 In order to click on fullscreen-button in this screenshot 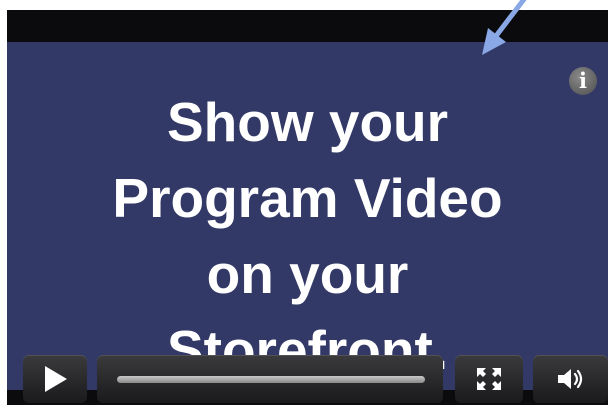, I will do `click(489, 379)`.